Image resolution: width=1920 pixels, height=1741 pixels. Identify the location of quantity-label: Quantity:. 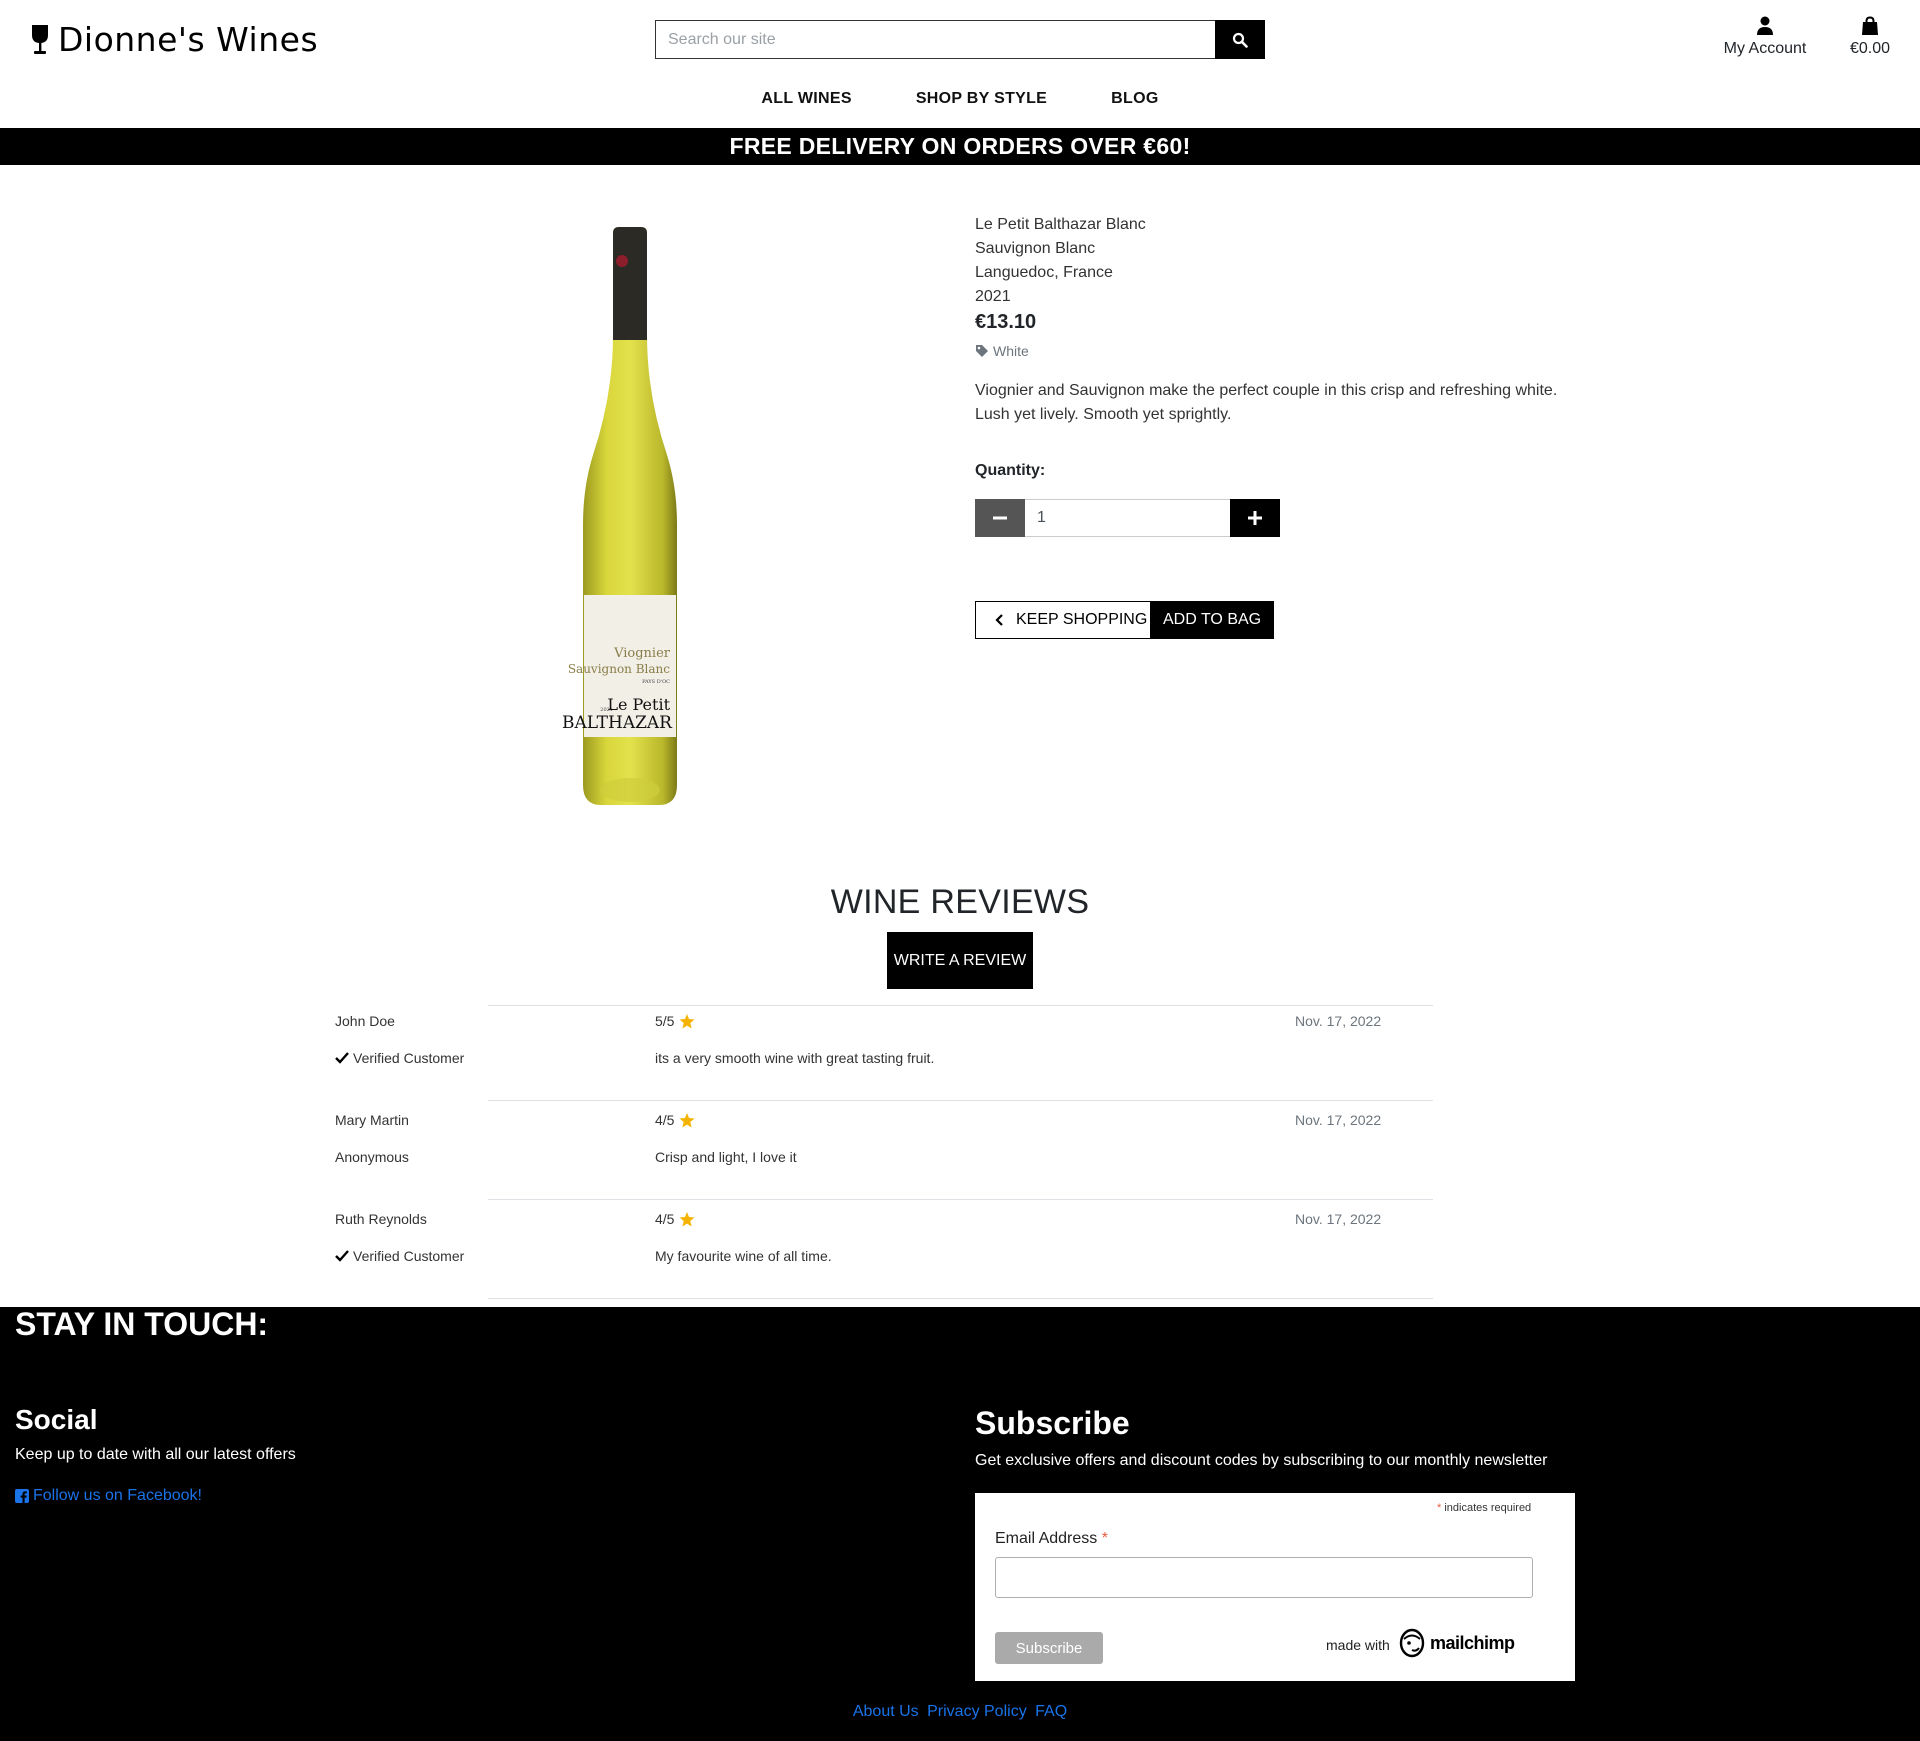
(1010, 470).